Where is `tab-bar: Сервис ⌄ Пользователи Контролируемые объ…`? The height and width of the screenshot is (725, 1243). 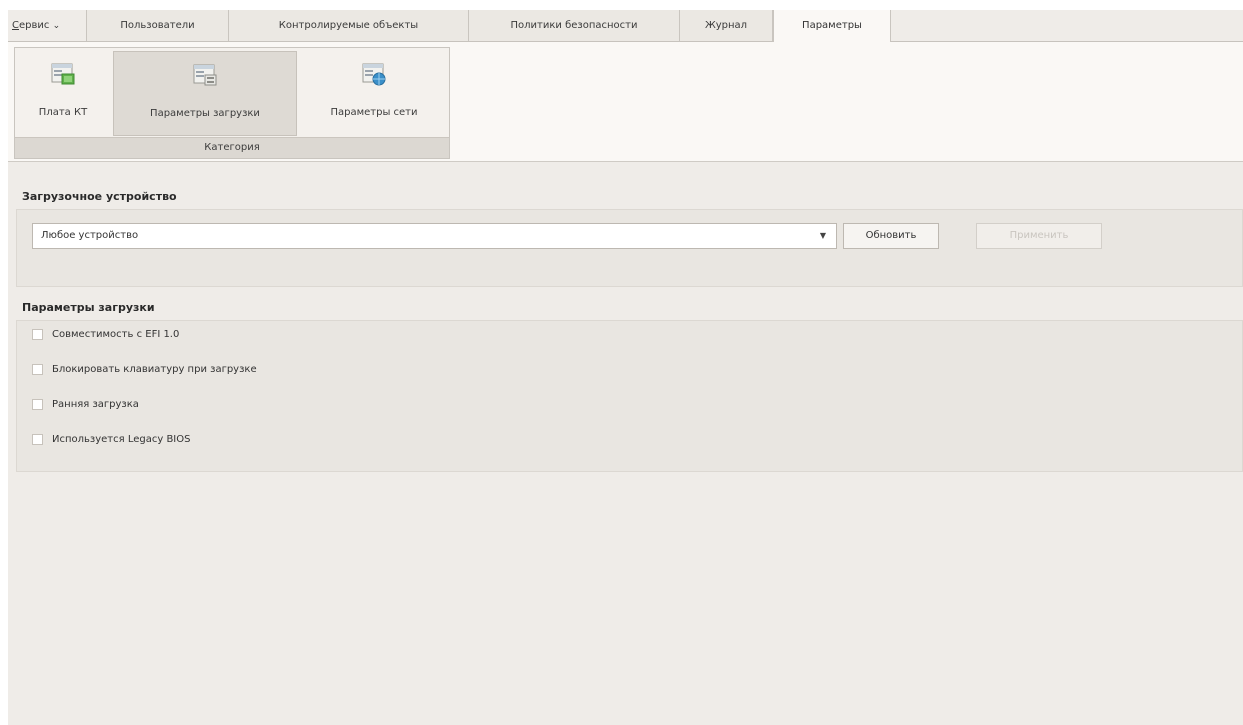 tab-bar: Сервис ⌄ Пользователи Контролируемые объ… is located at coordinates (625, 26).